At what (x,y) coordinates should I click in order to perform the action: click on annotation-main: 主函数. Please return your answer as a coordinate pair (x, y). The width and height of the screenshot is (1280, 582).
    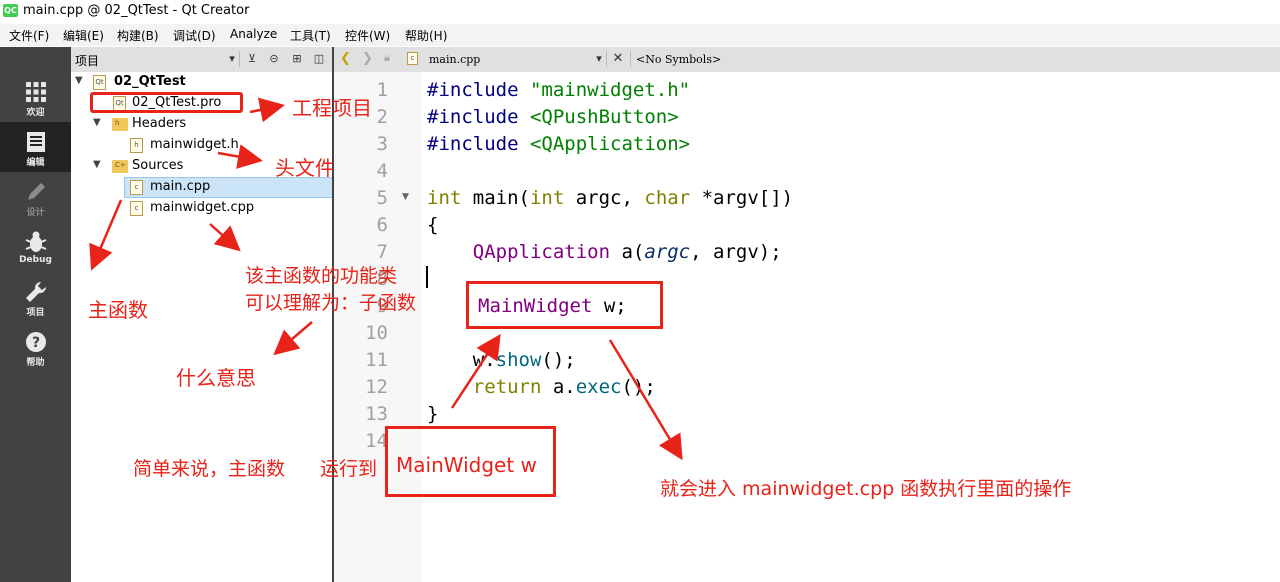
    Looking at the image, I should click on (118, 310).